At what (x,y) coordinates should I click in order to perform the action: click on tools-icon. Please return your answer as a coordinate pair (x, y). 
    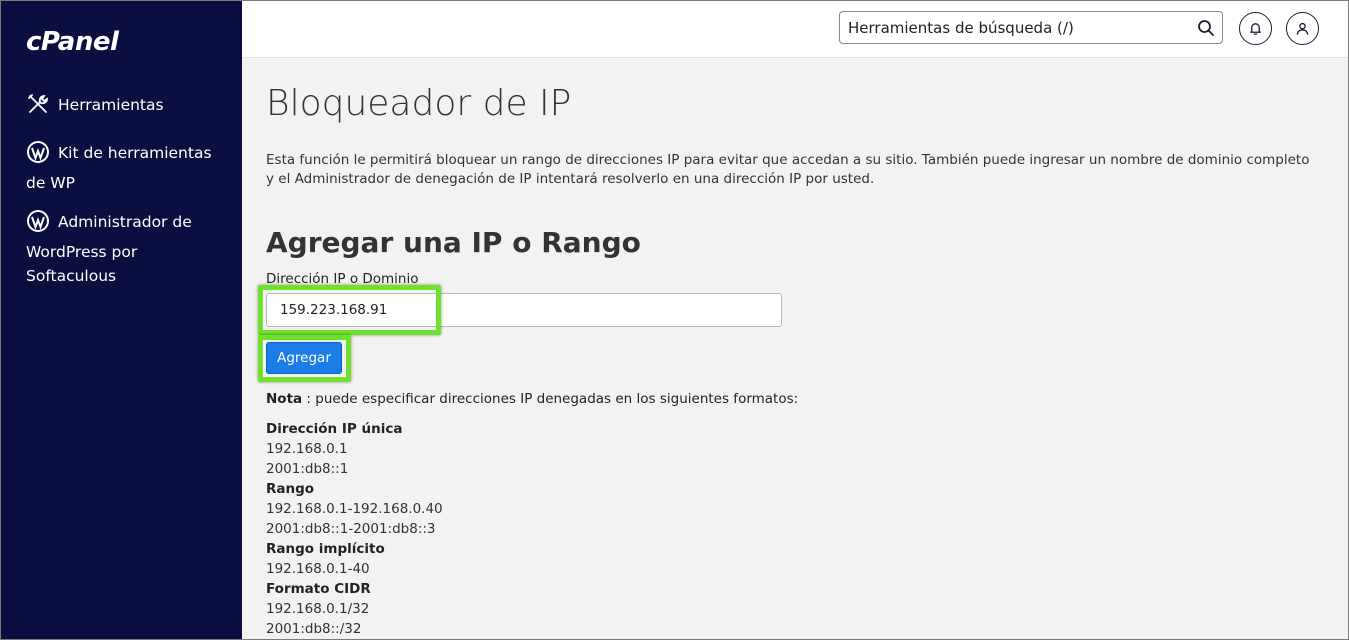
    Looking at the image, I should click on (38, 104).